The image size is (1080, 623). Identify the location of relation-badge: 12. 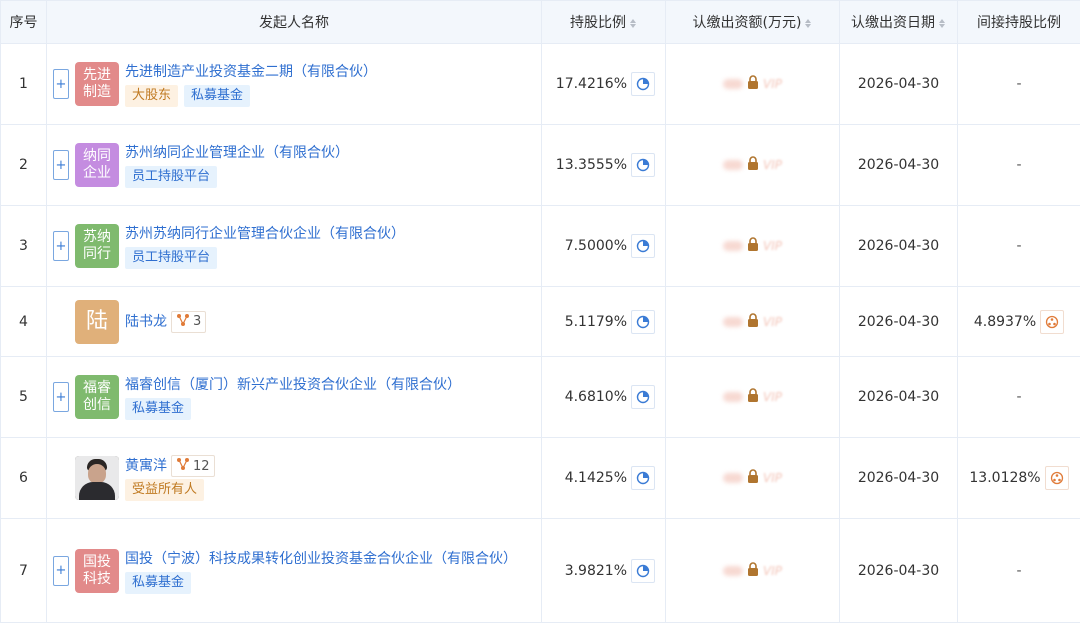
(193, 466).